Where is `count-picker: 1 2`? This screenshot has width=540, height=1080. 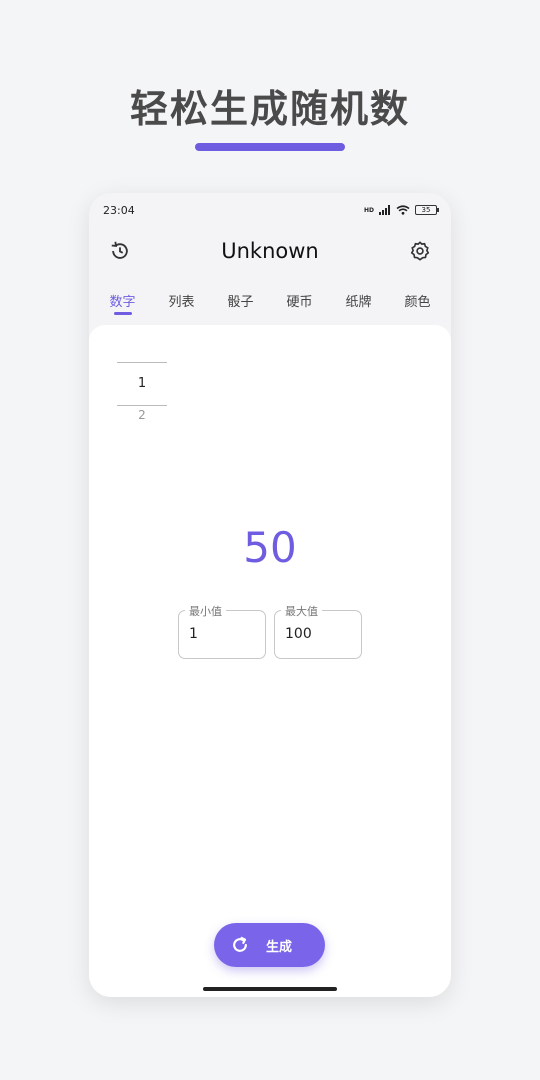 count-picker: 1 2 is located at coordinates (142, 392).